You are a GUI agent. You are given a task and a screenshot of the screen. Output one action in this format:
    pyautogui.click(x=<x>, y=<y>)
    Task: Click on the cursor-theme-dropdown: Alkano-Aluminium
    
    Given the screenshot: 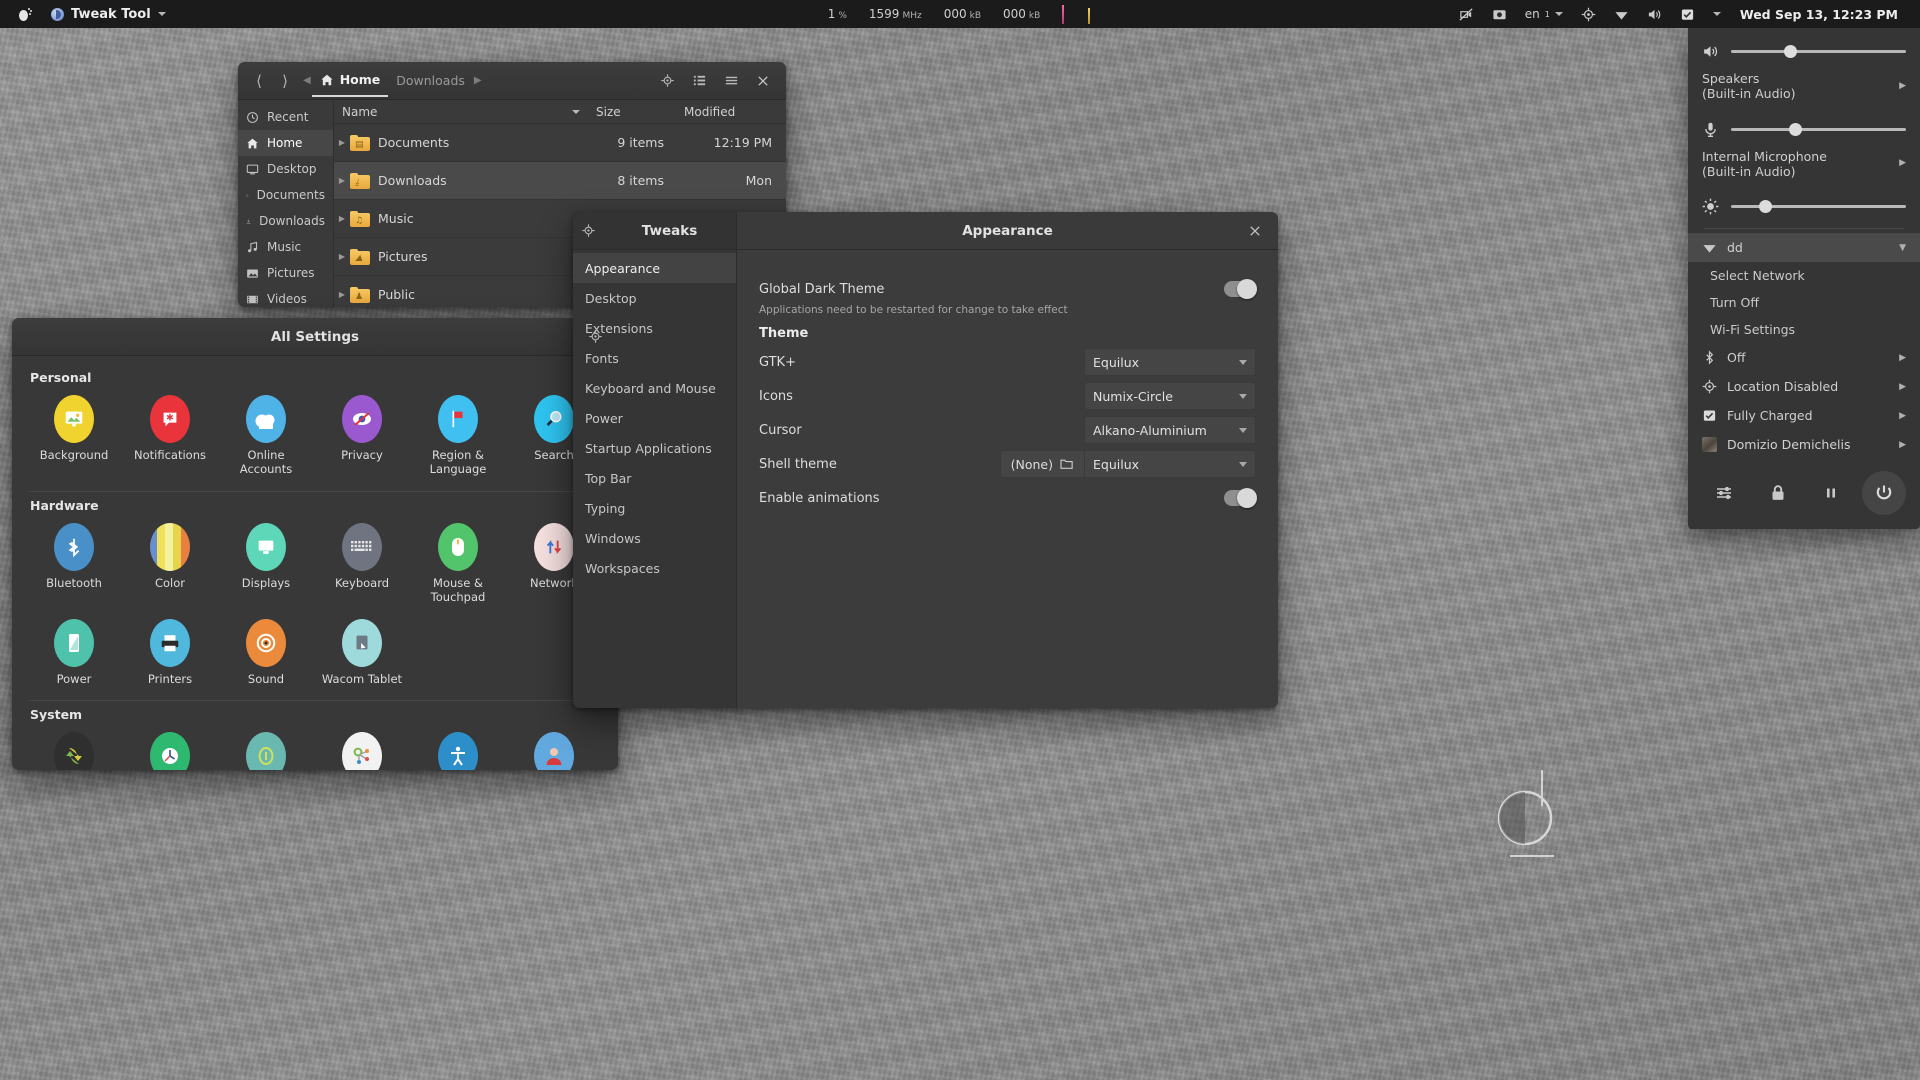 What is the action you would take?
    pyautogui.click(x=1170, y=430)
    